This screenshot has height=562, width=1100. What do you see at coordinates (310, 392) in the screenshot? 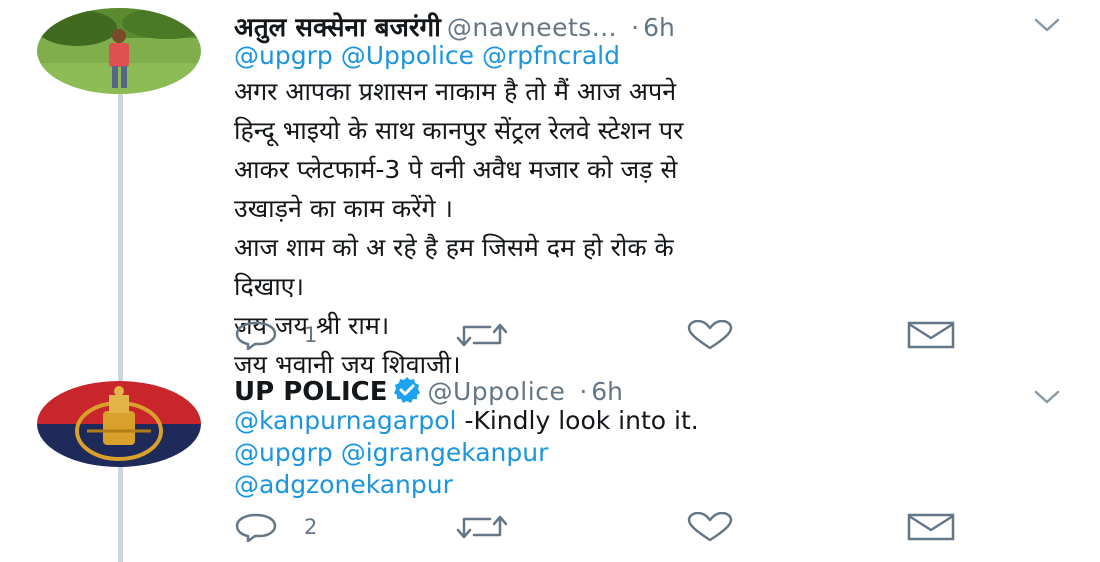
I see `display-name: UP POLICE` at bounding box center [310, 392].